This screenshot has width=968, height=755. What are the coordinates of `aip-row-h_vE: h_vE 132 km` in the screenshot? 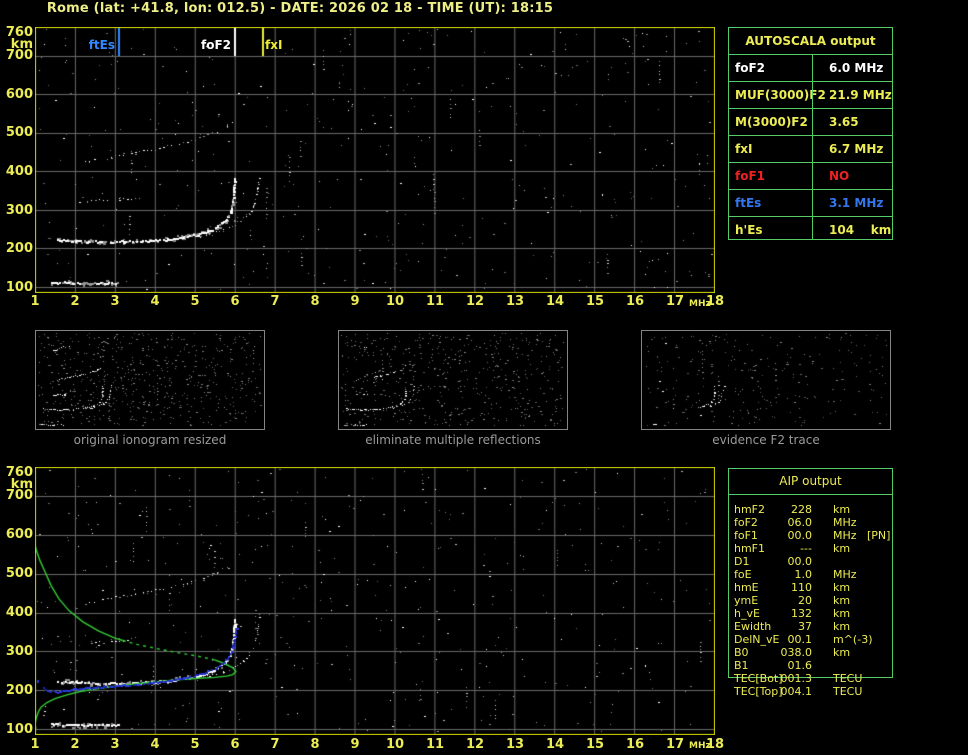 It's located at (815, 614).